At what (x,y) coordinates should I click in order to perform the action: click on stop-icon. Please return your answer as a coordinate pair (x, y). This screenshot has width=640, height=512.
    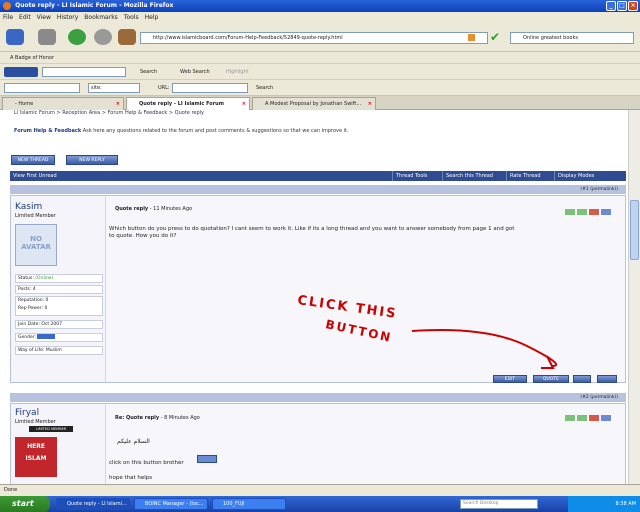
    Looking at the image, I should click on (103, 37).